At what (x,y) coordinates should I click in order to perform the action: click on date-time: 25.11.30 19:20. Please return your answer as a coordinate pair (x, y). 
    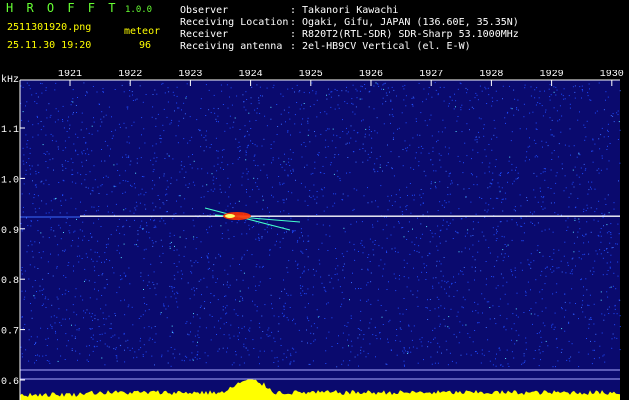
    Looking at the image, I should click on (49, 45).